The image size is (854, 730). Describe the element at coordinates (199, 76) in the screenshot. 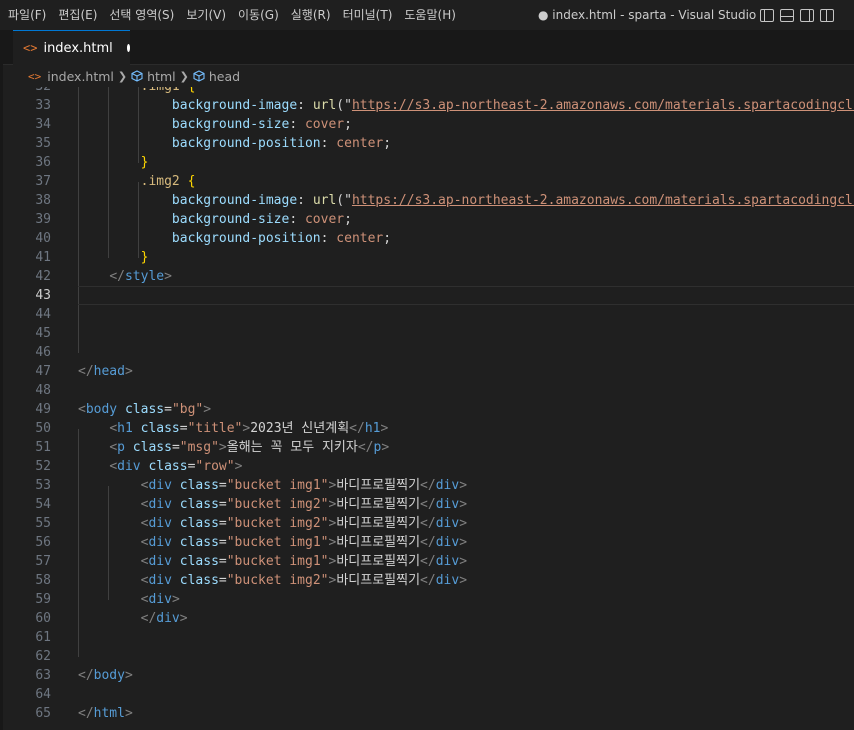

I see `symbol-cube-icon` at that location.